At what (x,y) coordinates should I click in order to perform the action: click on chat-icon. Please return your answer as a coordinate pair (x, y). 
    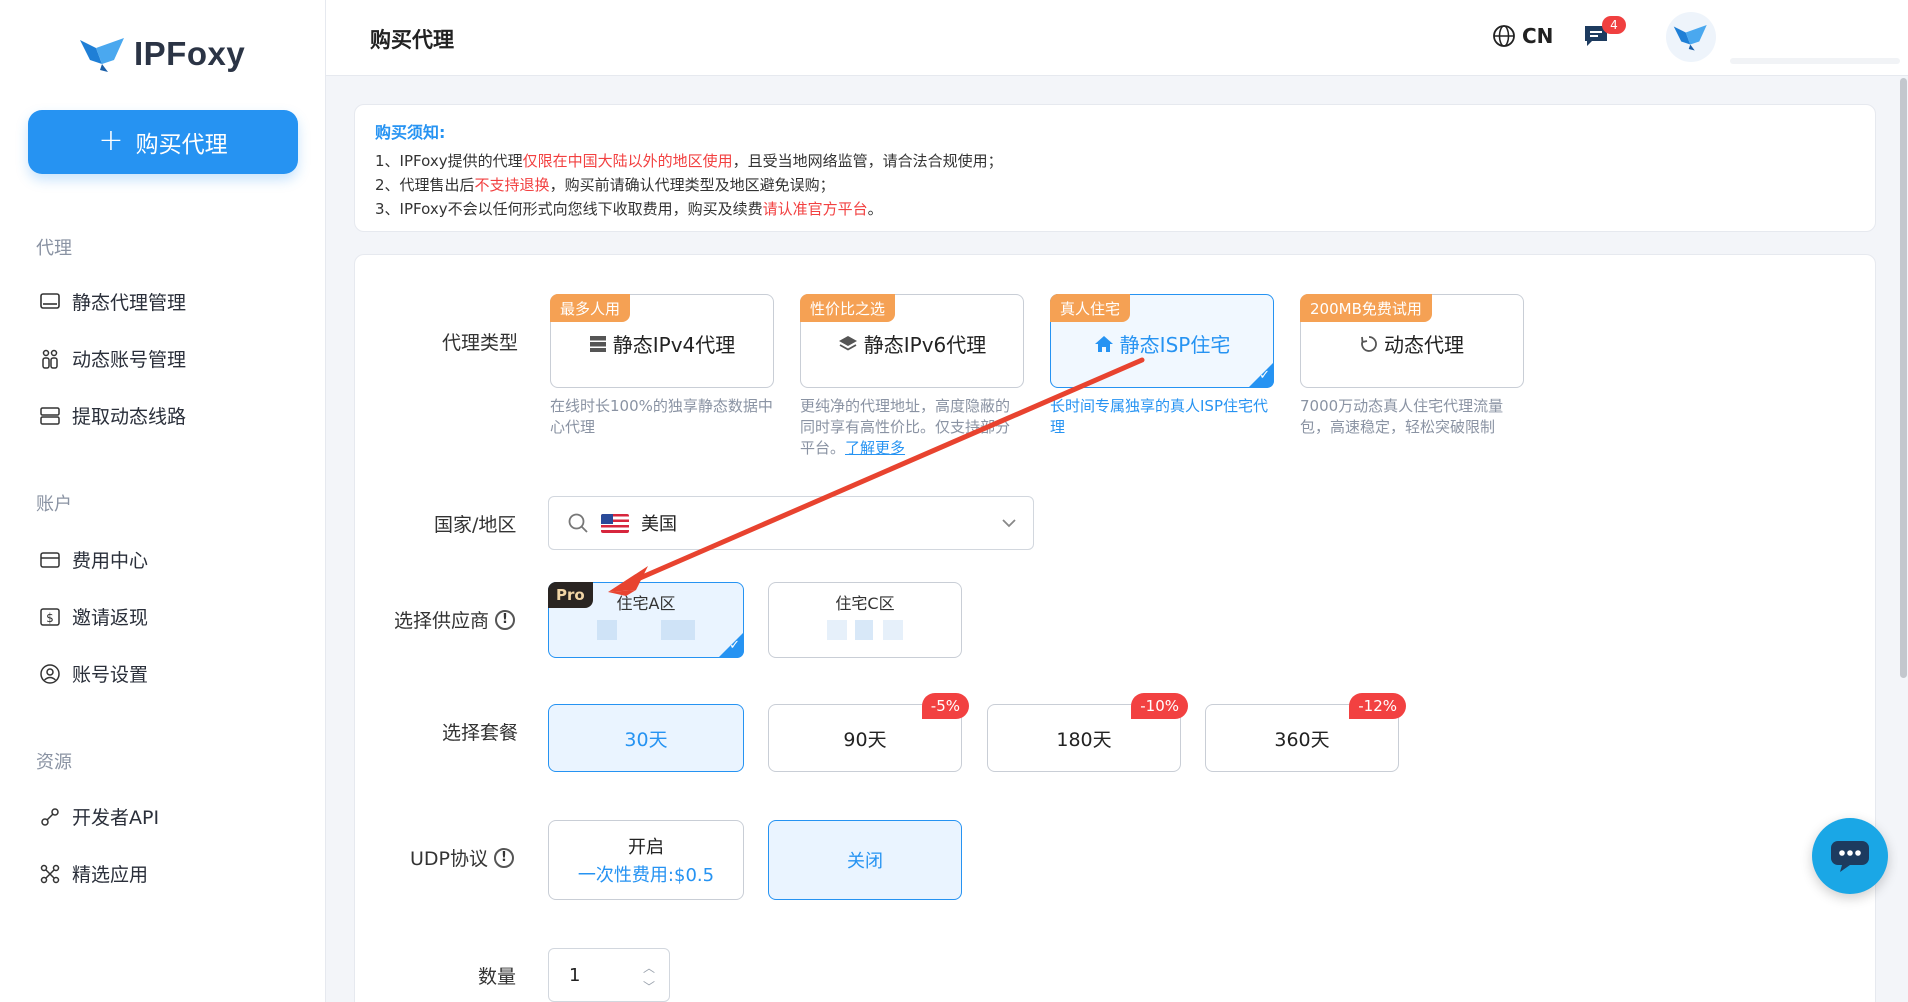
    Looking at the image, I should click on (1850, 856).